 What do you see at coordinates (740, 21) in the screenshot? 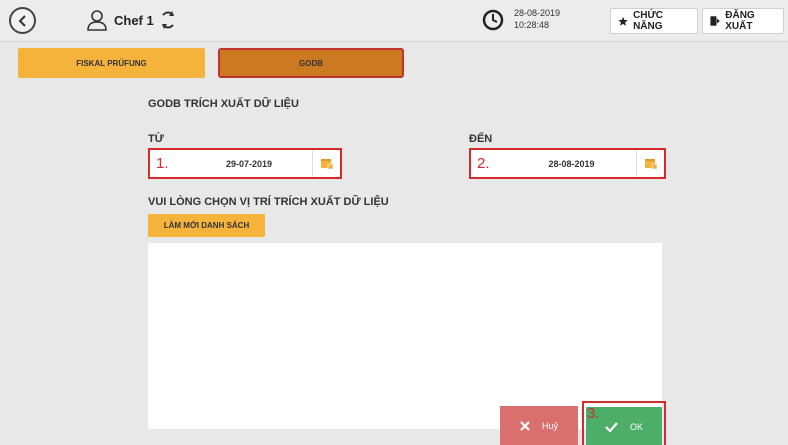
I see `logout-label: ĐĂNG XUẤT` at bounding box center [740, 21].